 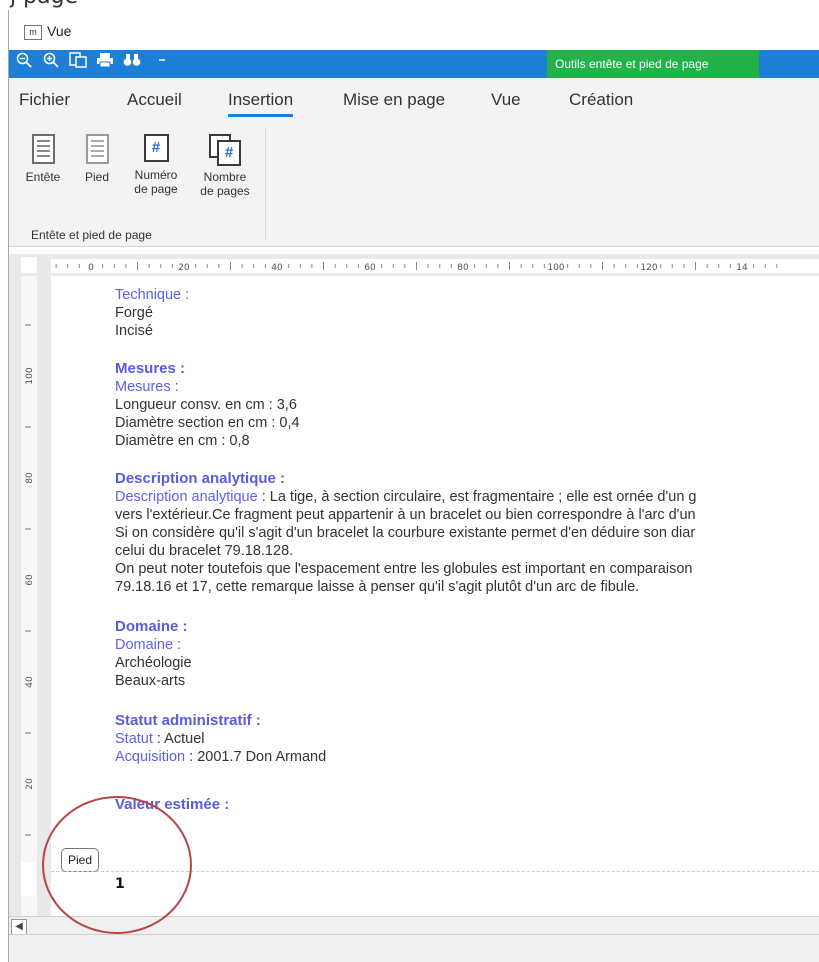 What do you see at coordinates (182, 441) in the screenshot?
I see `mesure-line: Diamètre en cm : 0,8` at bounding box center [182, 441].